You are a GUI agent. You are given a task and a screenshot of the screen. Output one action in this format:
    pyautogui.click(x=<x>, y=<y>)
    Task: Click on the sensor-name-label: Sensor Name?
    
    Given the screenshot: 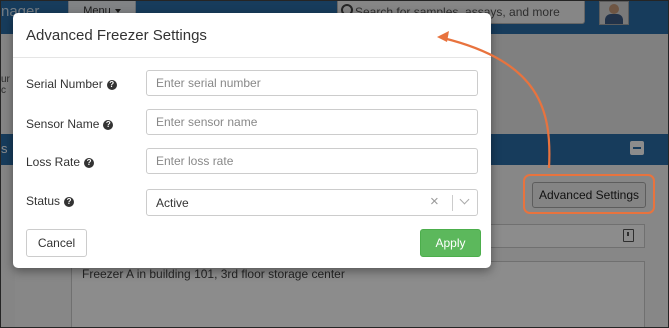 What is the action you would take?
    pyautogui.click(x=70, y=124)
    